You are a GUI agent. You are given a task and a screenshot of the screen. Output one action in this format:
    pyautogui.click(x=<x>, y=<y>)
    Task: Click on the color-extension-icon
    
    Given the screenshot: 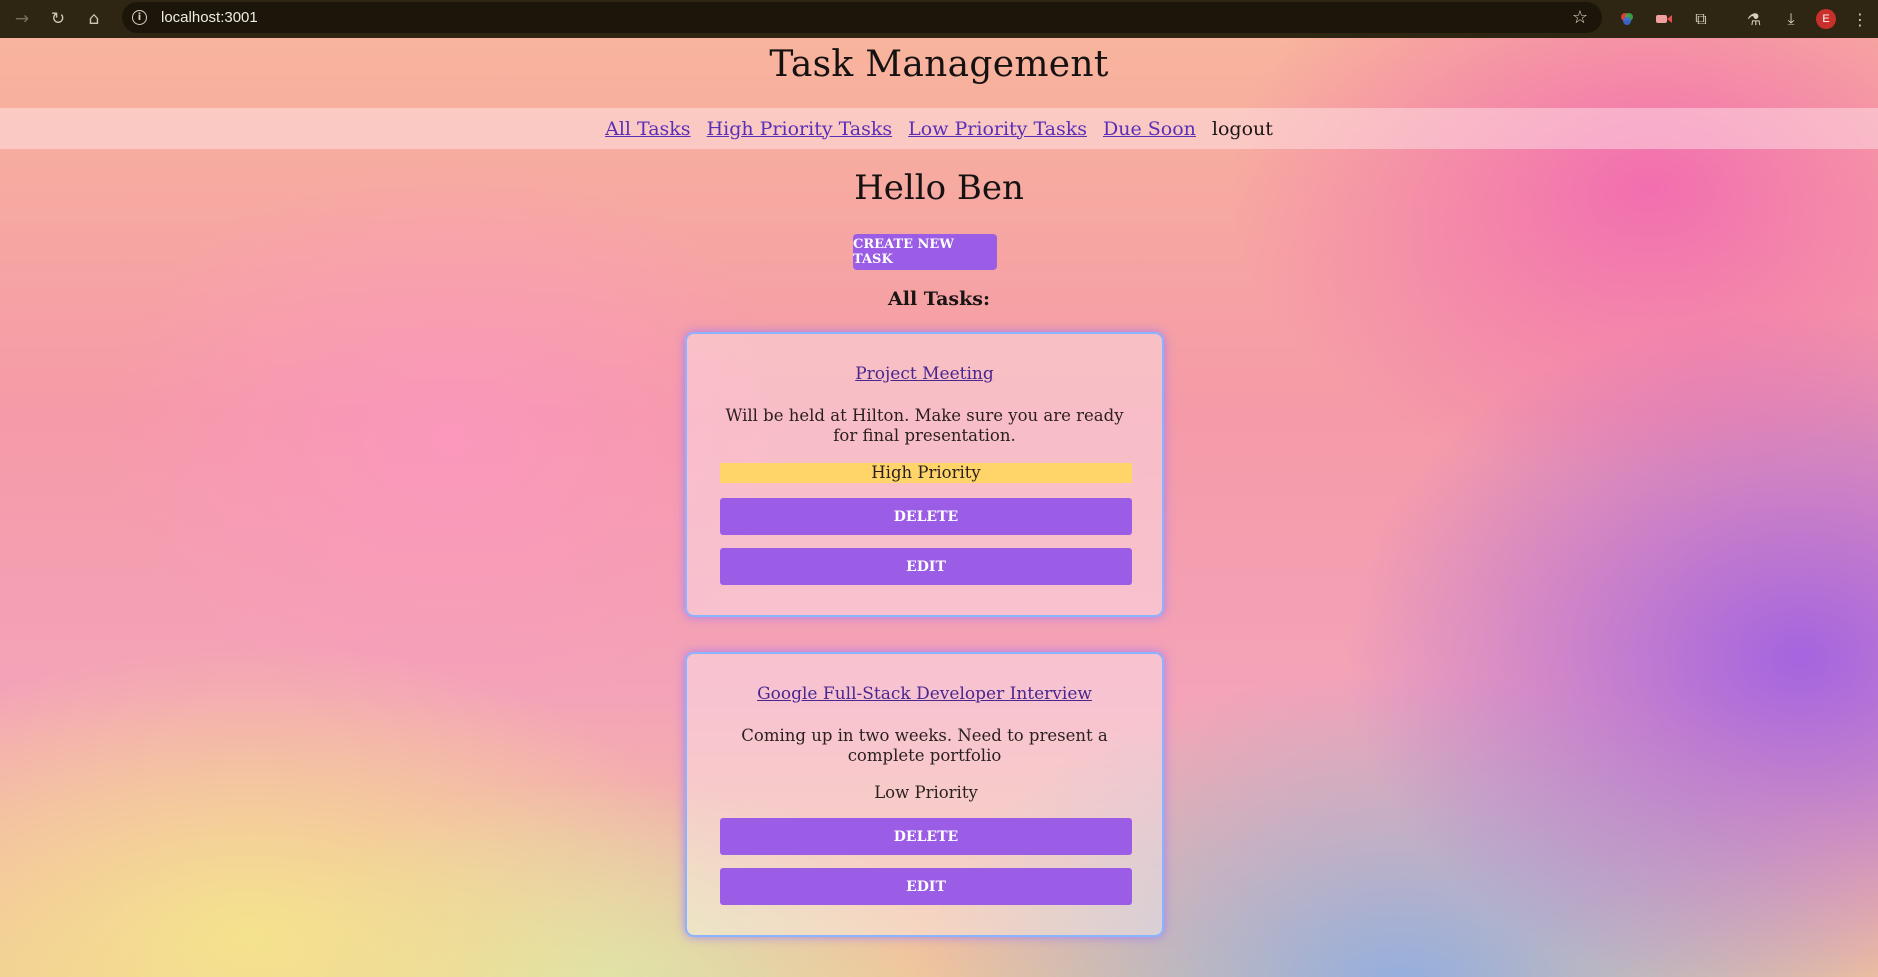 What is the action you would take?
    pyautogui.click(x=1627, y=19)
    